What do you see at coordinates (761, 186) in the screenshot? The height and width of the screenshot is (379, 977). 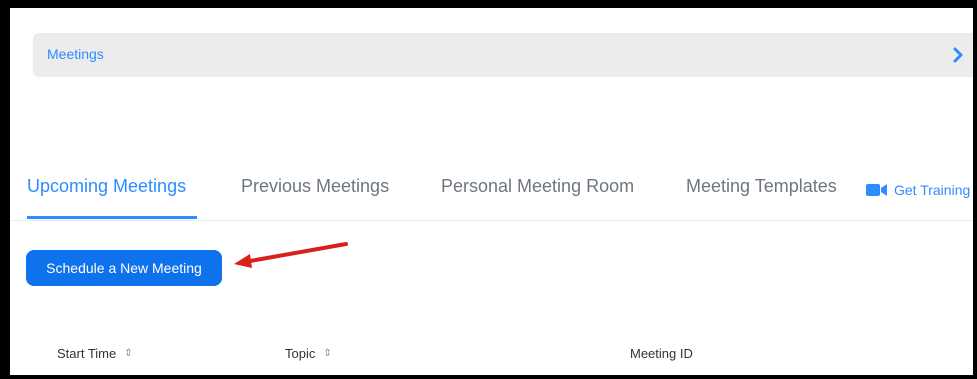 I see `tab-meeting-templates: Meeting Templates` at bounding box center [761, 186].